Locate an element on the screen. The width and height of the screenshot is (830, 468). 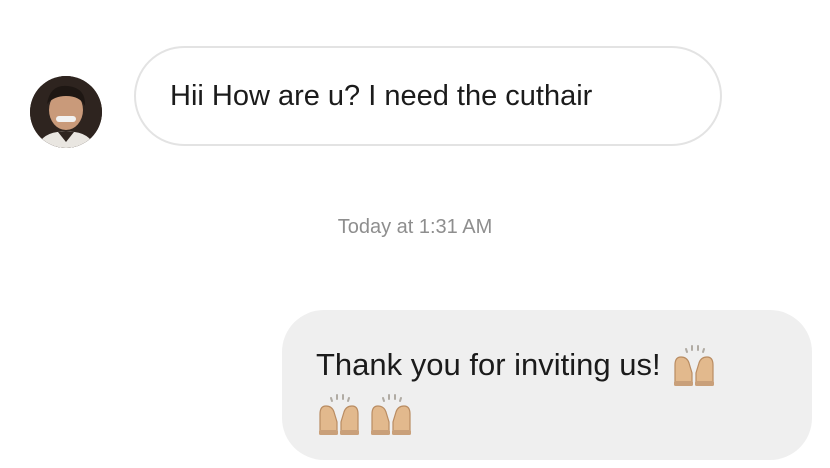
incoming-message-text: Hii How are u? I need the cuthair is located at coordinates (381, 95).